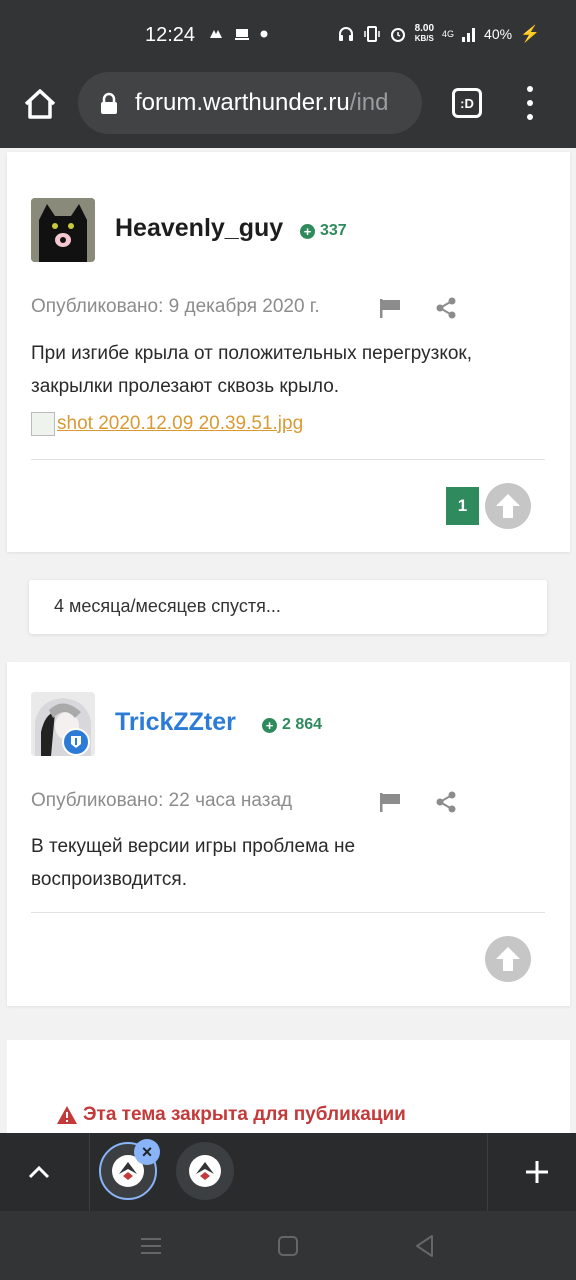 Image resolution: width=576 pixels, height=1280 pixels. What do you see at coordinates (216, 34) in the screenshot?
I see `app-notification-icon` at bounding box center [216, 34].